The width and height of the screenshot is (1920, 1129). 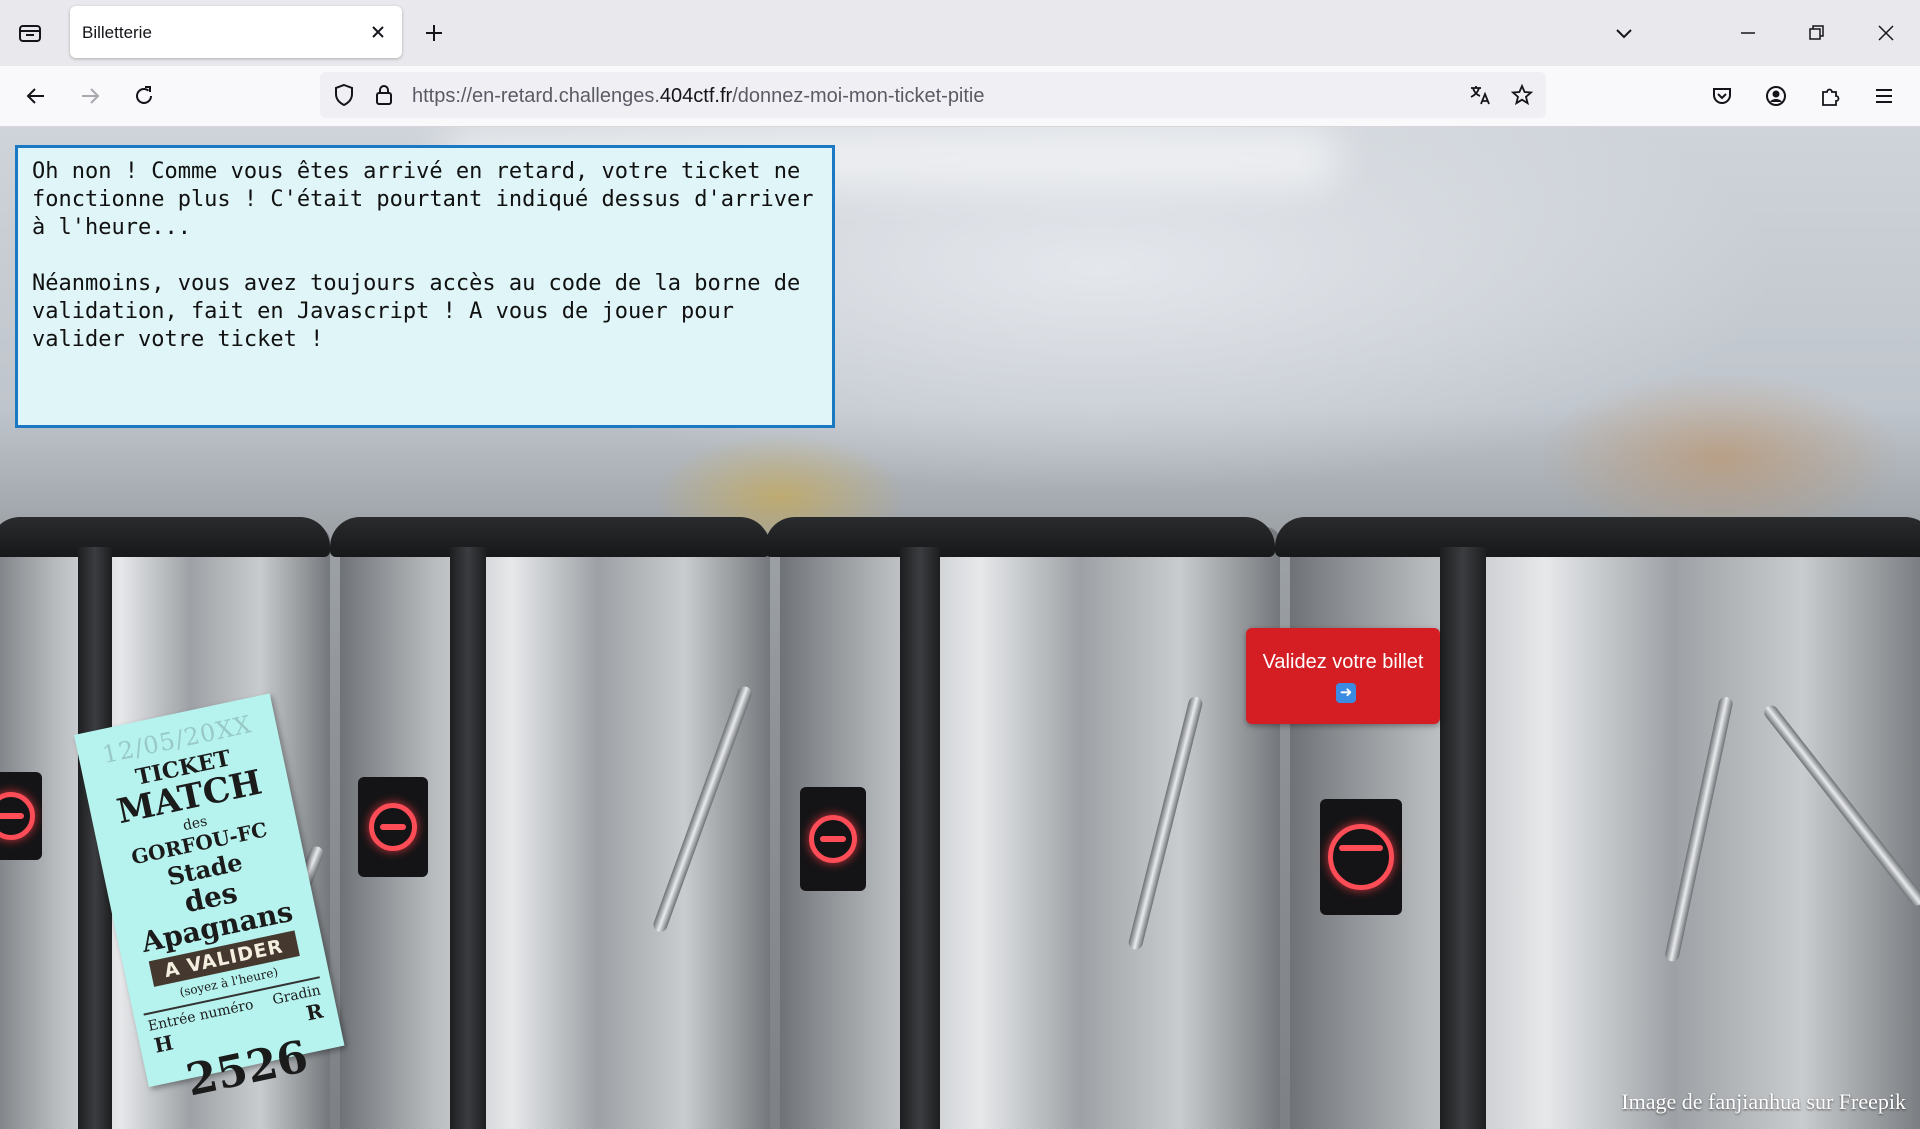 What do you see at coordinates (344, 95) in the screenshot?
I see `shield-icon` at bounding box center [344, 95].